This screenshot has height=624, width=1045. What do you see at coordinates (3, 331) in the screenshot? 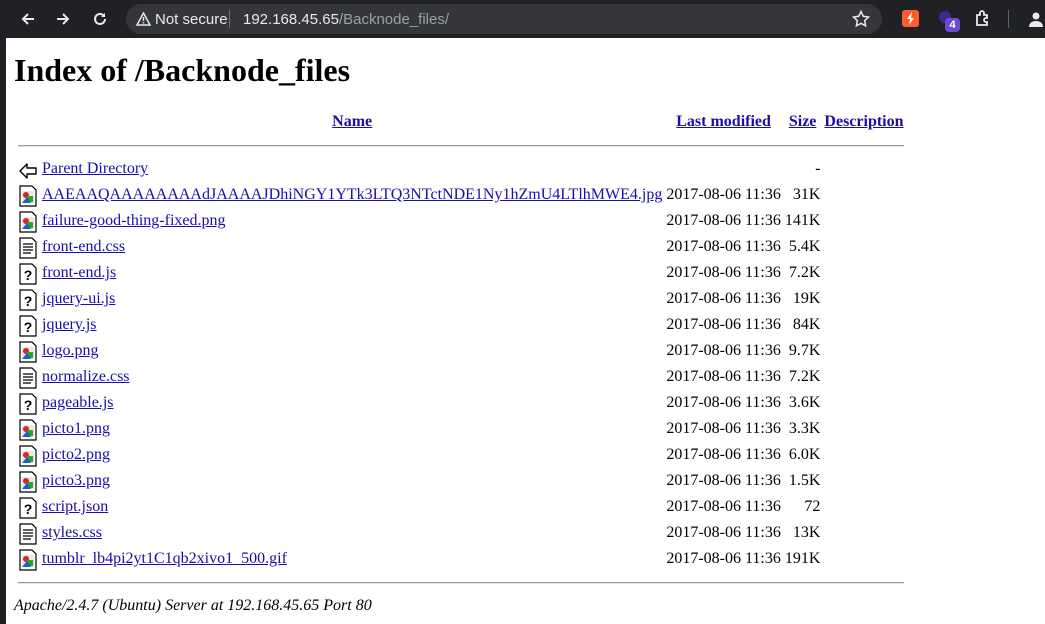
I see `window-edge` at bounding box center [3, 331].